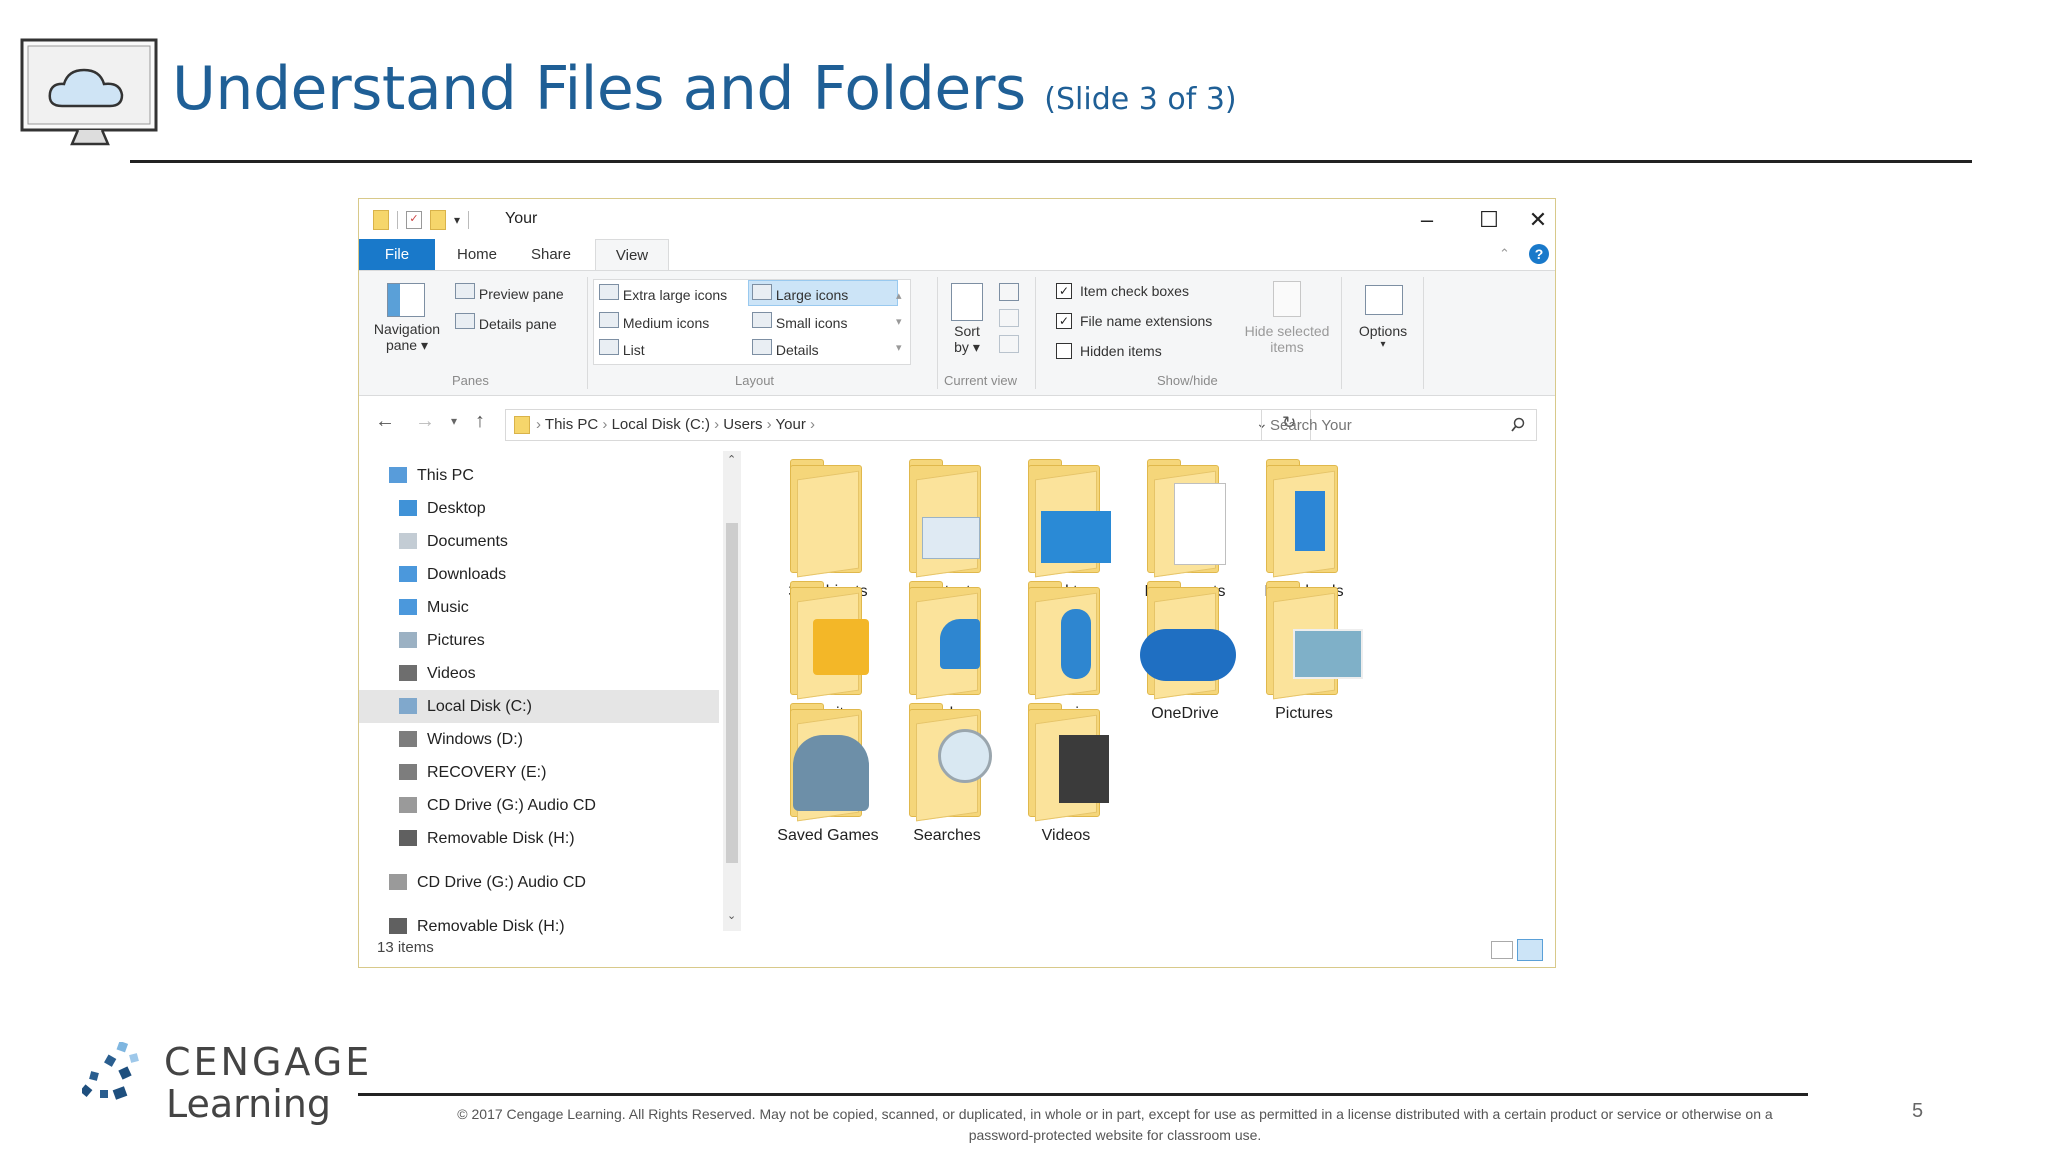 The image size is (2048, 1152). What do you see at coordinates (1287, 299) in the screenshot?
I see `hide-selected-items-icon` at bounding box center [1287, 299].